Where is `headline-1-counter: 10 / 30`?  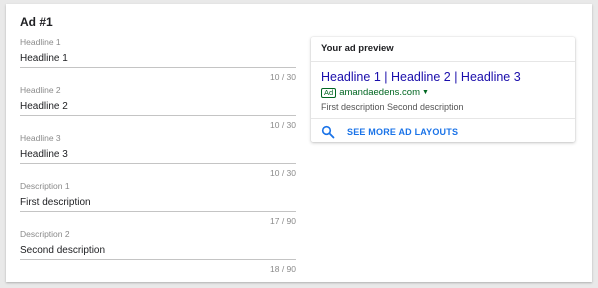 headline-1-counter: 10 / 30 is located at coordinates (283, 77).